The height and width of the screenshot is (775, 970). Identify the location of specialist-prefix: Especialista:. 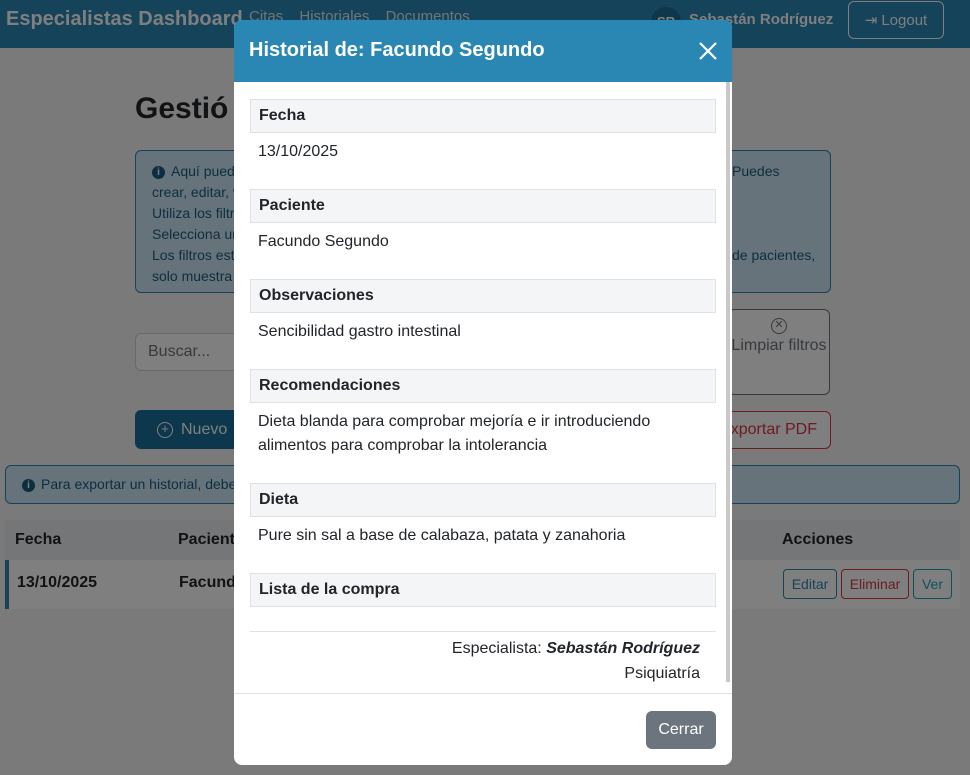
(496, 648).